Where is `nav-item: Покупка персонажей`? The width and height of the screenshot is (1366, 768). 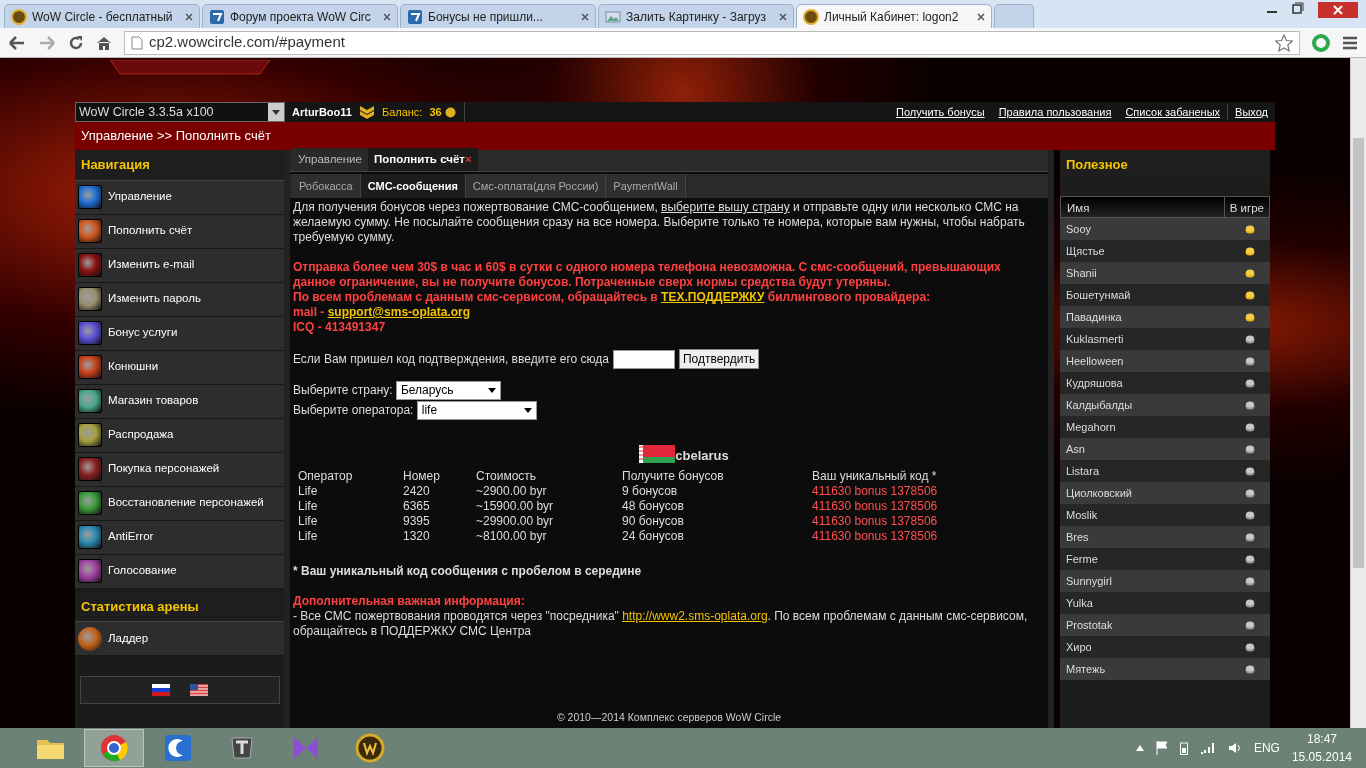
nav-item: Покупка персонажей is located at coordinates (180, 469).